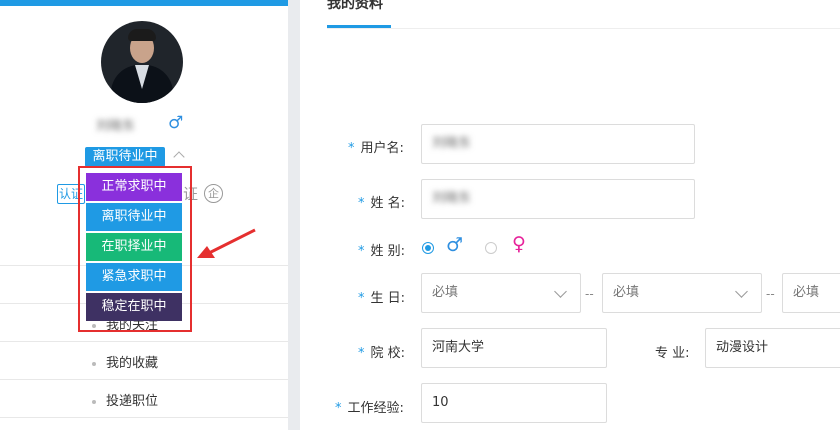 The width and height of the screenshot is (840, 430). I want to click on gender-male-radio, so click(428, 248).